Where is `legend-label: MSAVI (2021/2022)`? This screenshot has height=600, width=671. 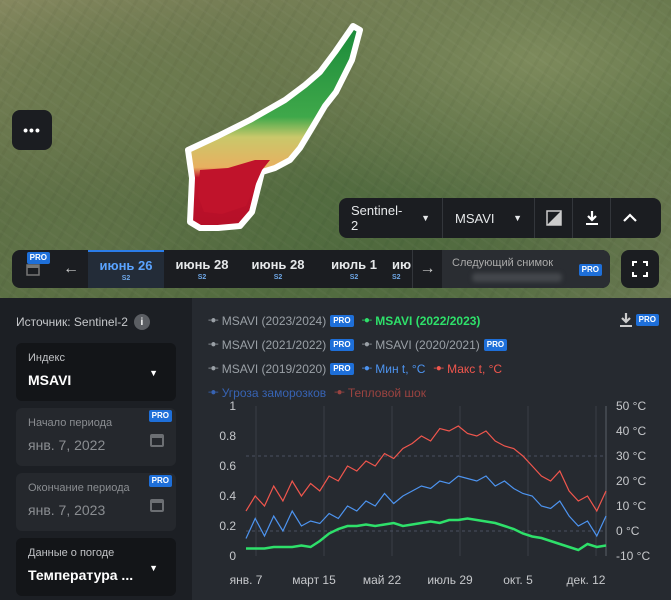
legend-label: MSAVI (2021/2022) is located at coordinates (274, 344).